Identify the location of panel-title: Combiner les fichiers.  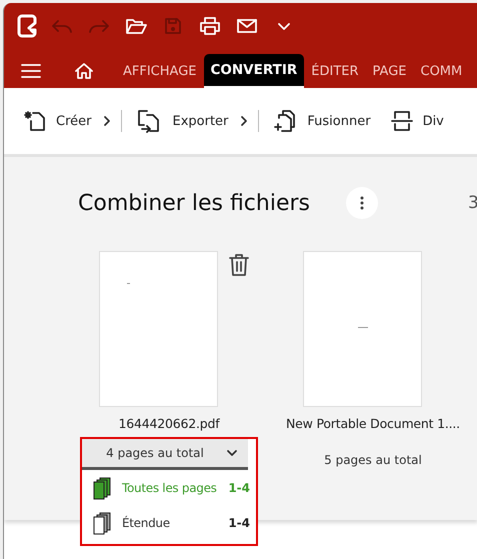
(194, 203).